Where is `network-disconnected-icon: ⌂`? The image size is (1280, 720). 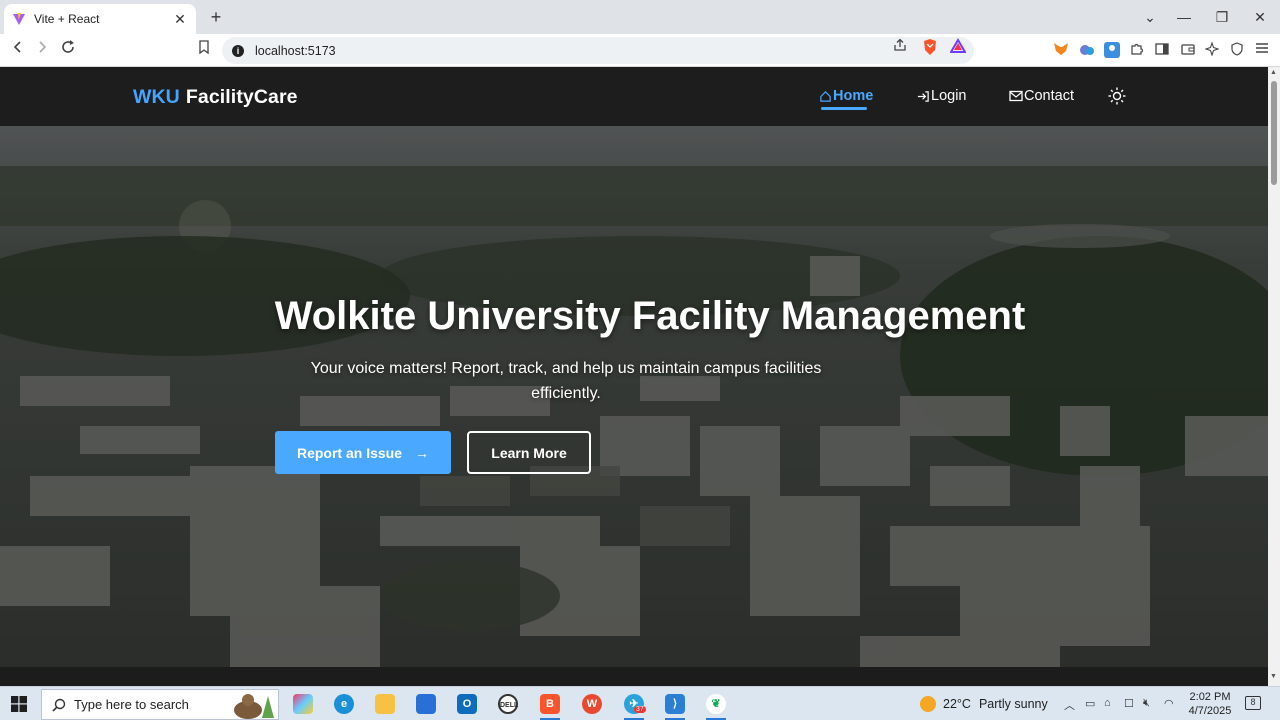
network-disconnected-icon: ⌂ is located at coordinates (1107, 703).